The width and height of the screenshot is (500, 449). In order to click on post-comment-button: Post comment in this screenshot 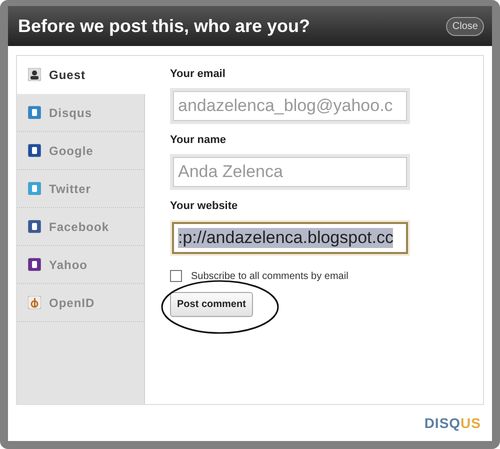, I will do `click(211, 304)`.